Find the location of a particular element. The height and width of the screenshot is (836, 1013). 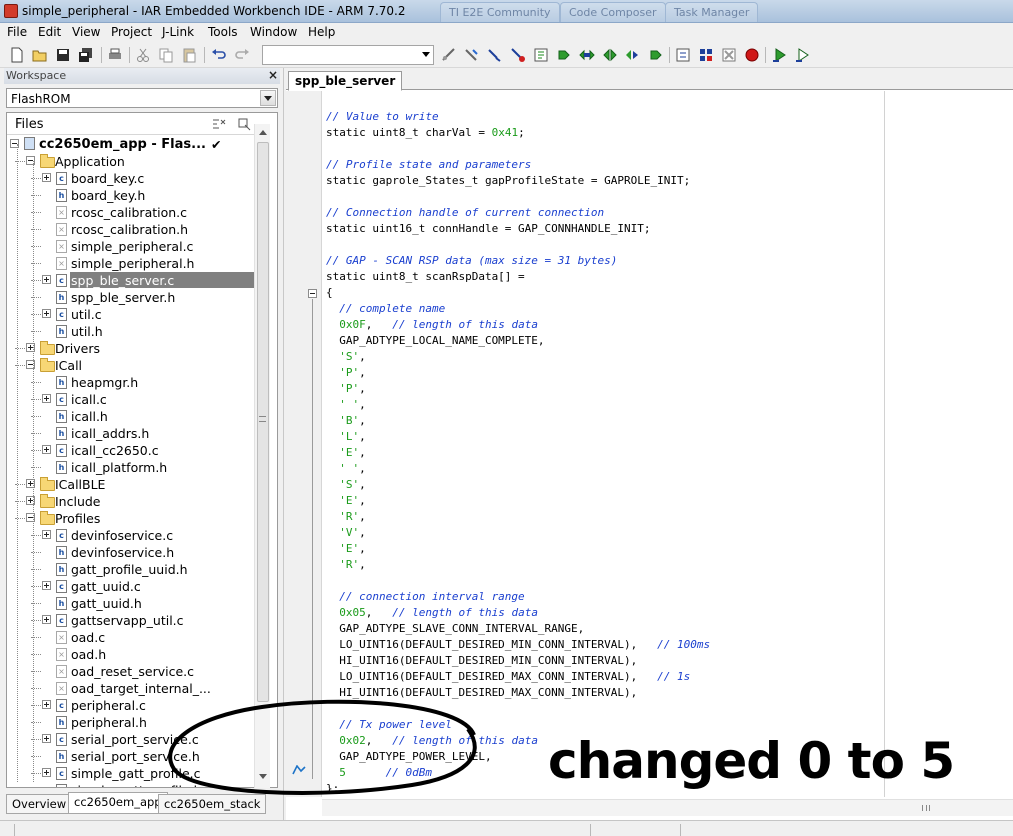

menu-project: Project is located at coordinates (131, 32).